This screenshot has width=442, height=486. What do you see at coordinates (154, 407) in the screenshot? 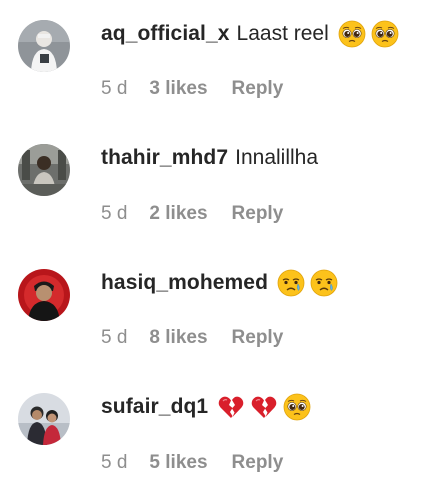
I see `username: sufair_dq1` at bounding box center [154, 407].